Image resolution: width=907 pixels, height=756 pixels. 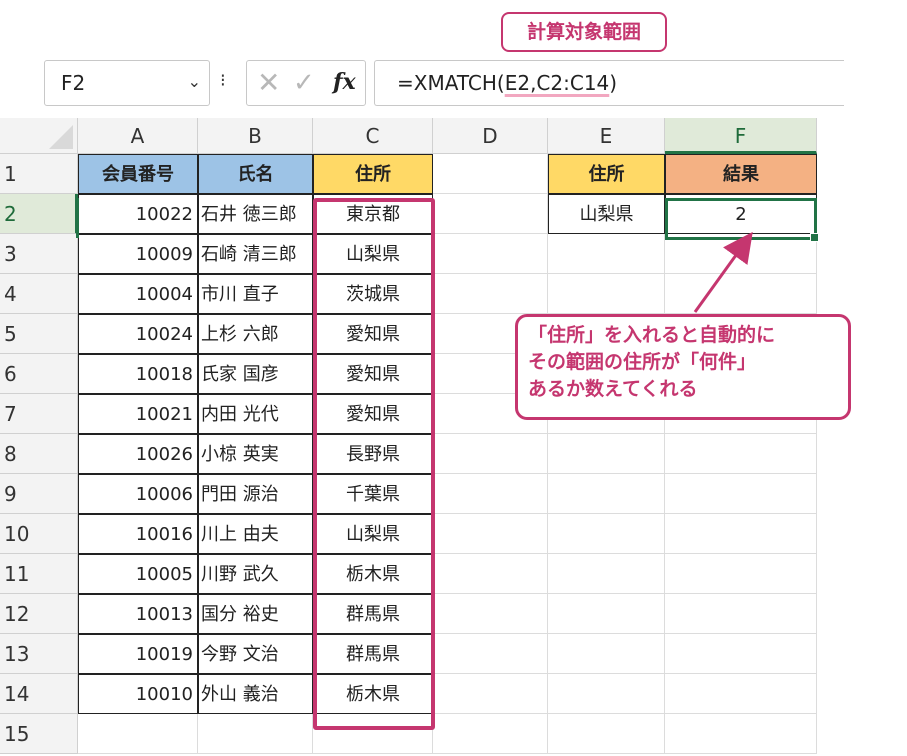 I want to click on explanation-callout: 「住所」を入れると自動的に その範囲の住所が「何件」 あるか数えてくれる, so click(x=683, y=367).